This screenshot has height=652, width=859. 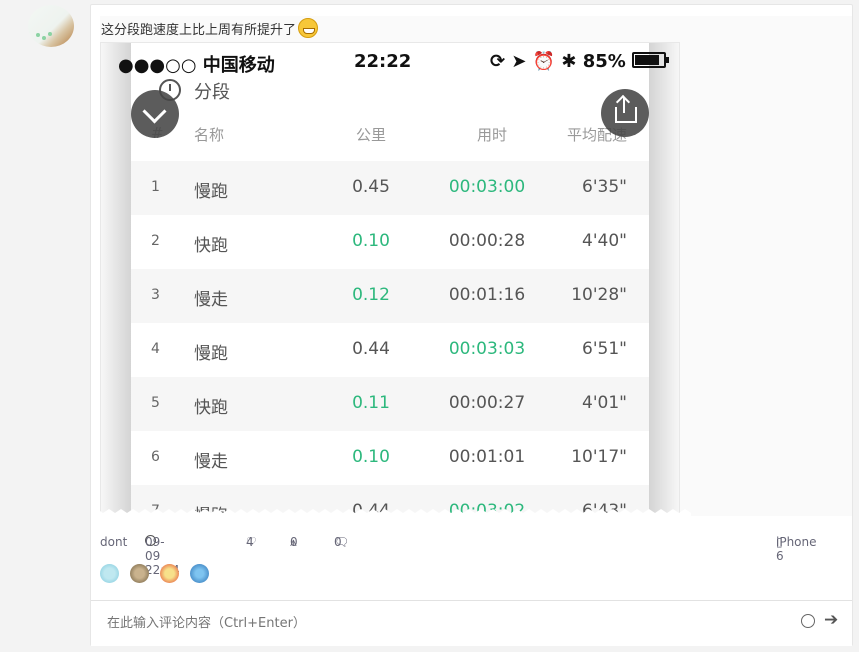 What do you see at coordinates (487, 457) in the screenshot?
I see `row-time: 00:01:01` at bounding box center [487, 457].